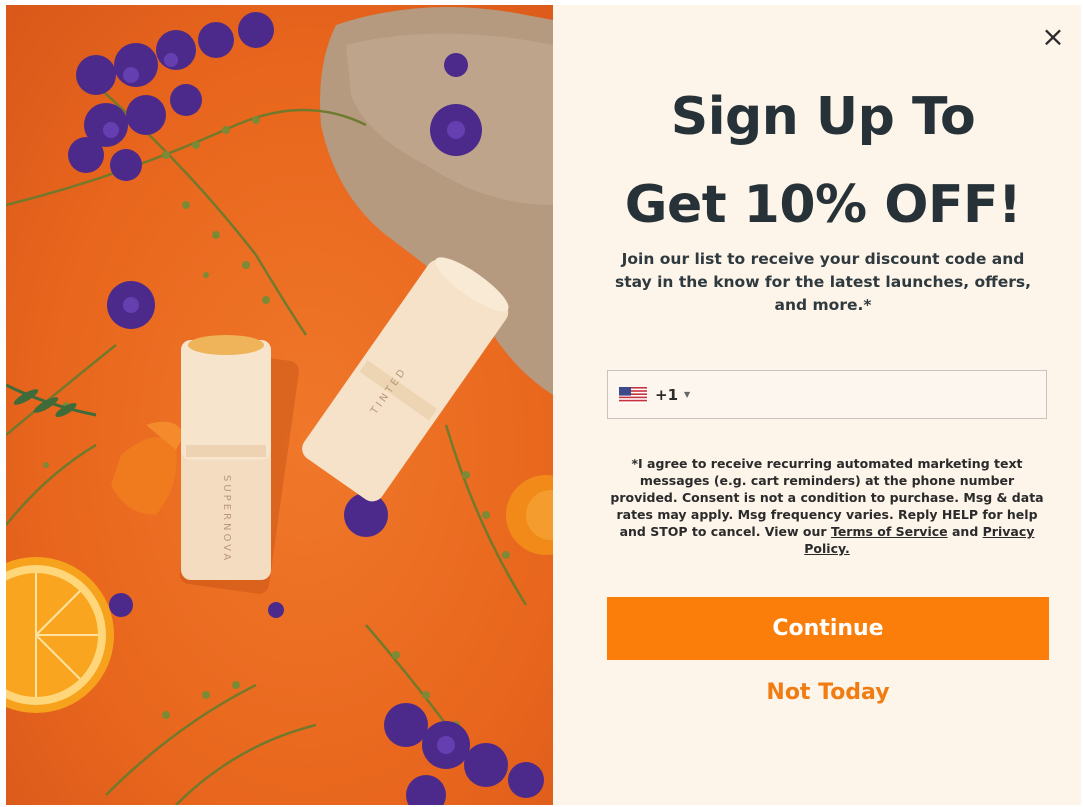 Image resolution: width=1083 pixels, height=807 pixels. Describe the element at coordinates (889, 531) in the screenshot. I see `terms-of-service-link: Terms of Service` at that location.